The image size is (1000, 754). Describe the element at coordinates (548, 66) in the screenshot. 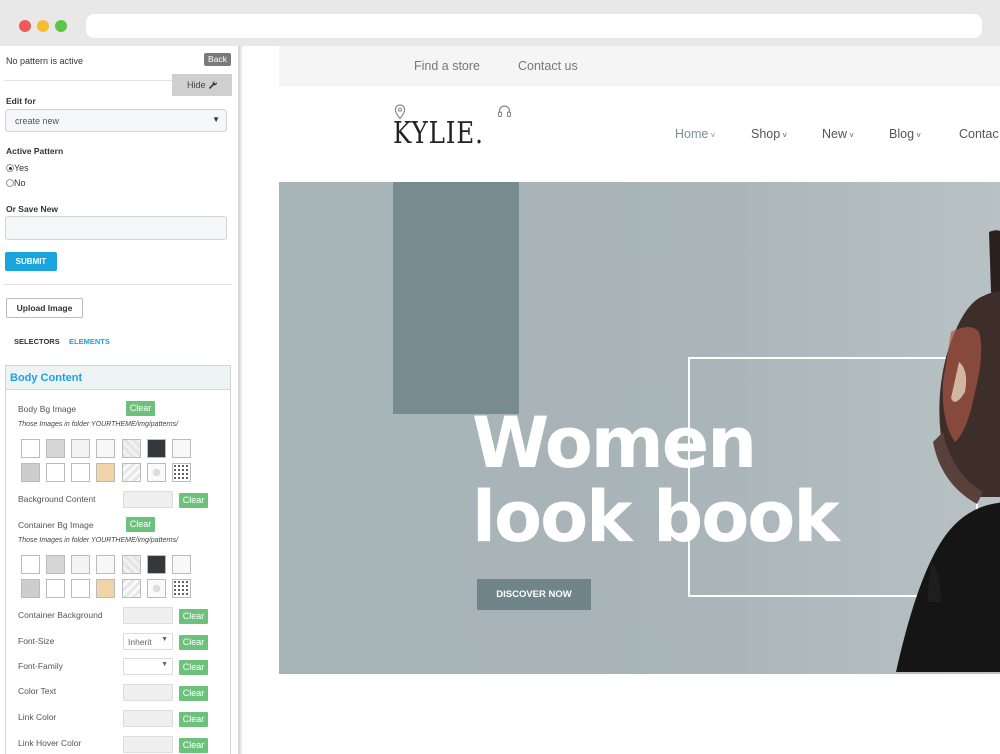

I see `contact-us-link: Contact us` at that location.